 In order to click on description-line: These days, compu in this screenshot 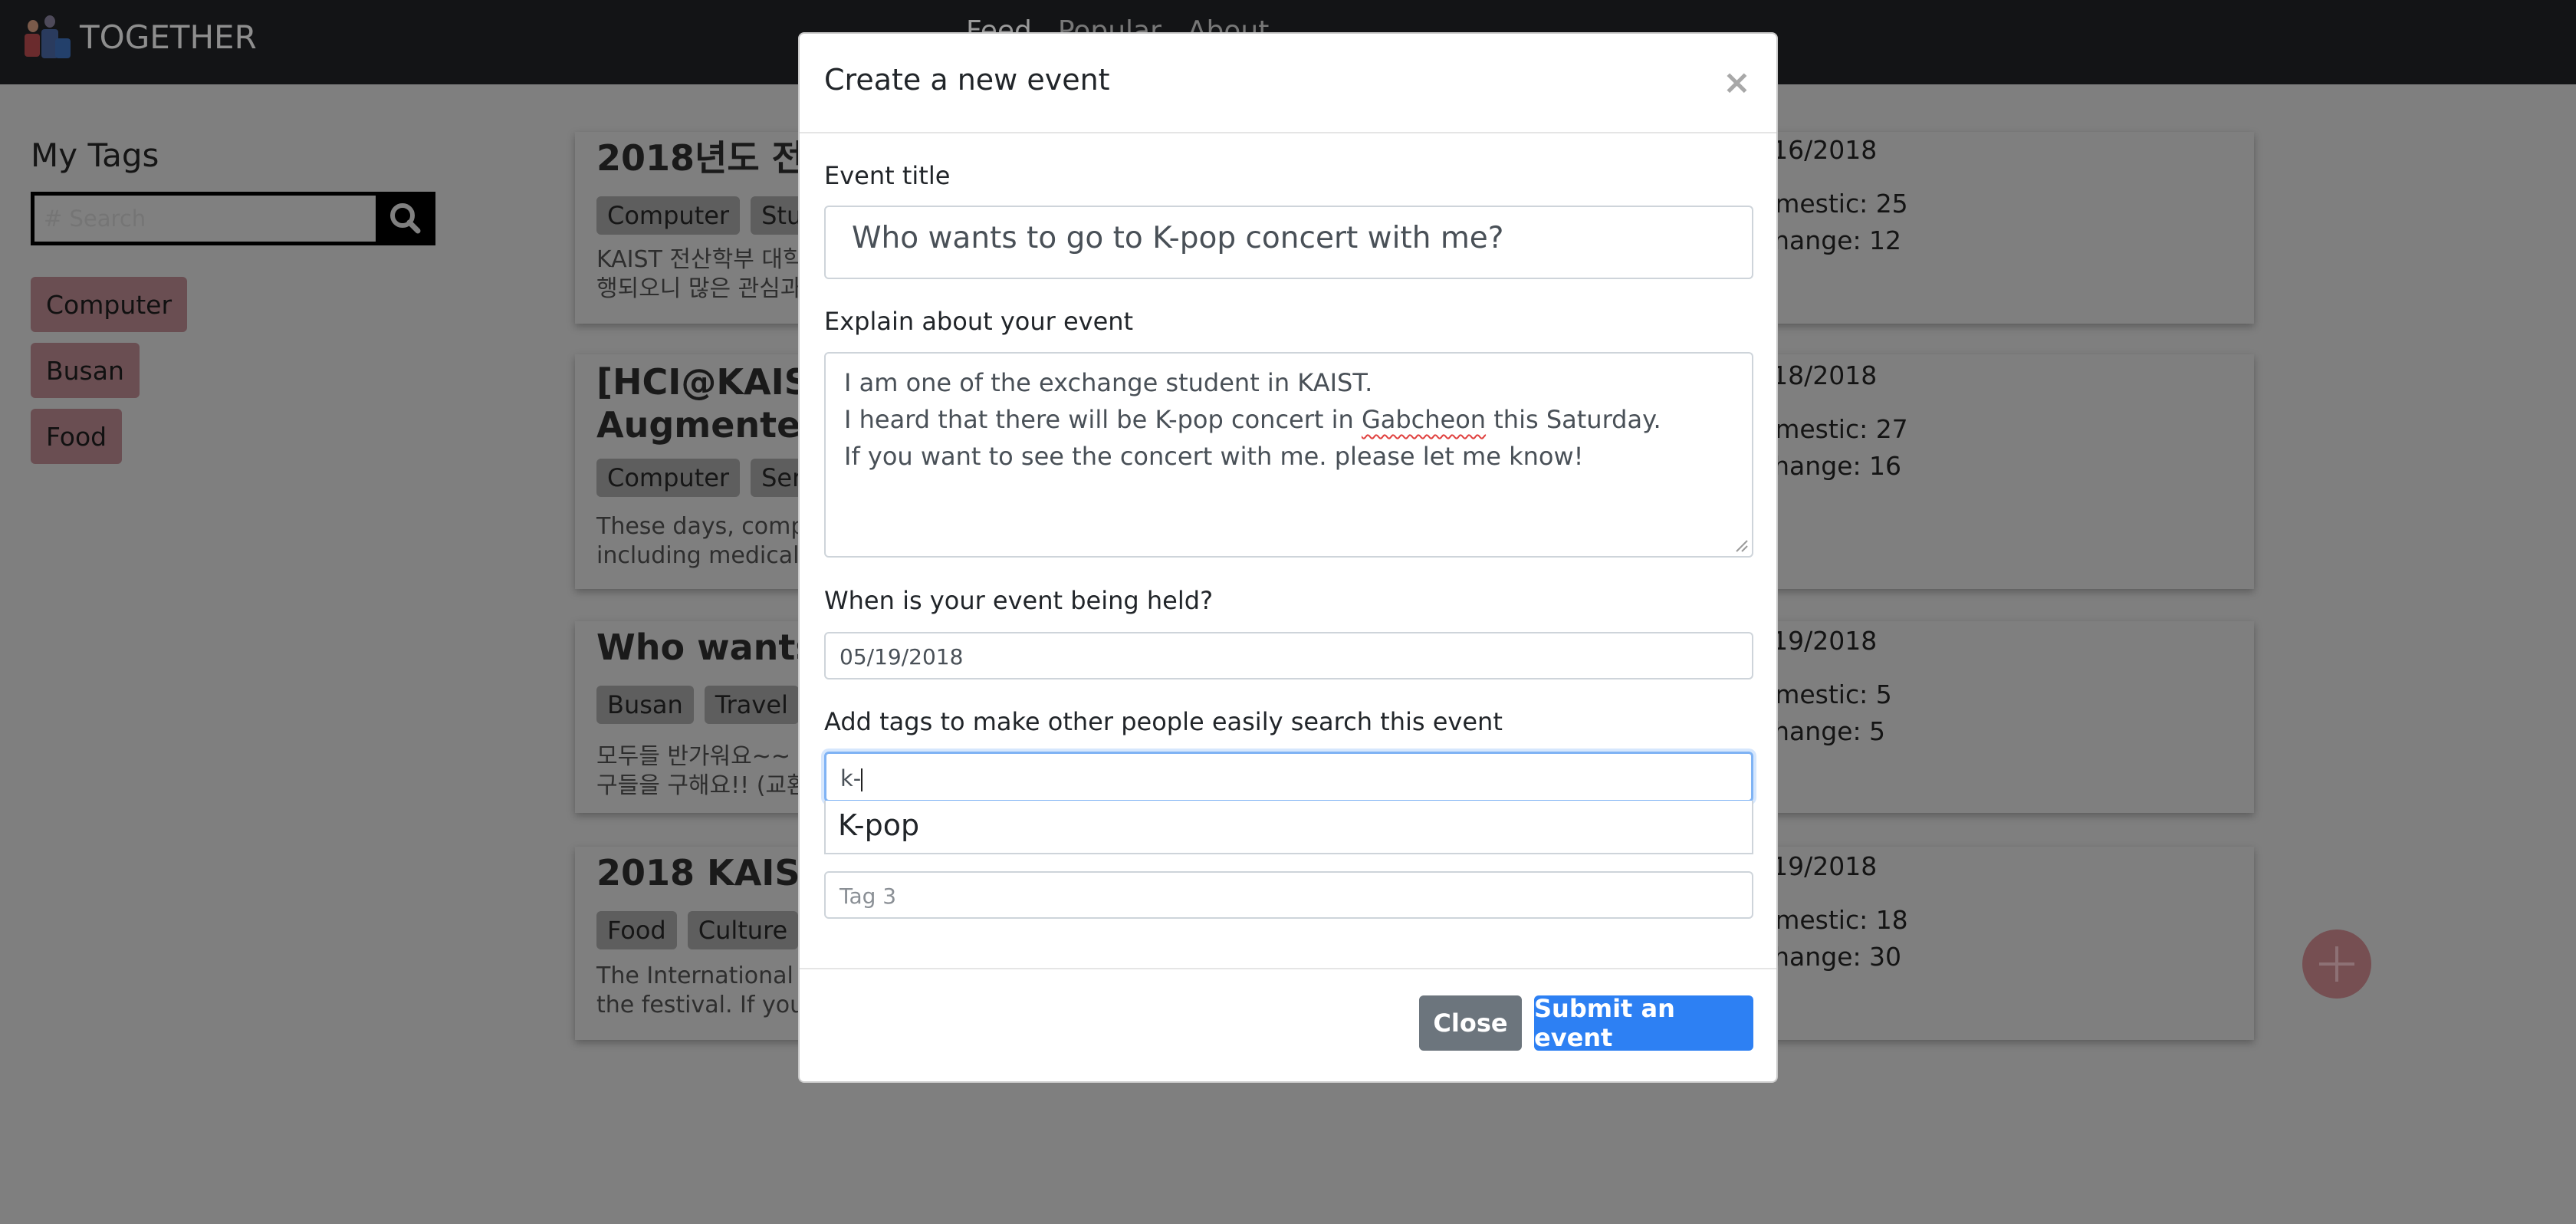, I will do `click(708, 526)`.